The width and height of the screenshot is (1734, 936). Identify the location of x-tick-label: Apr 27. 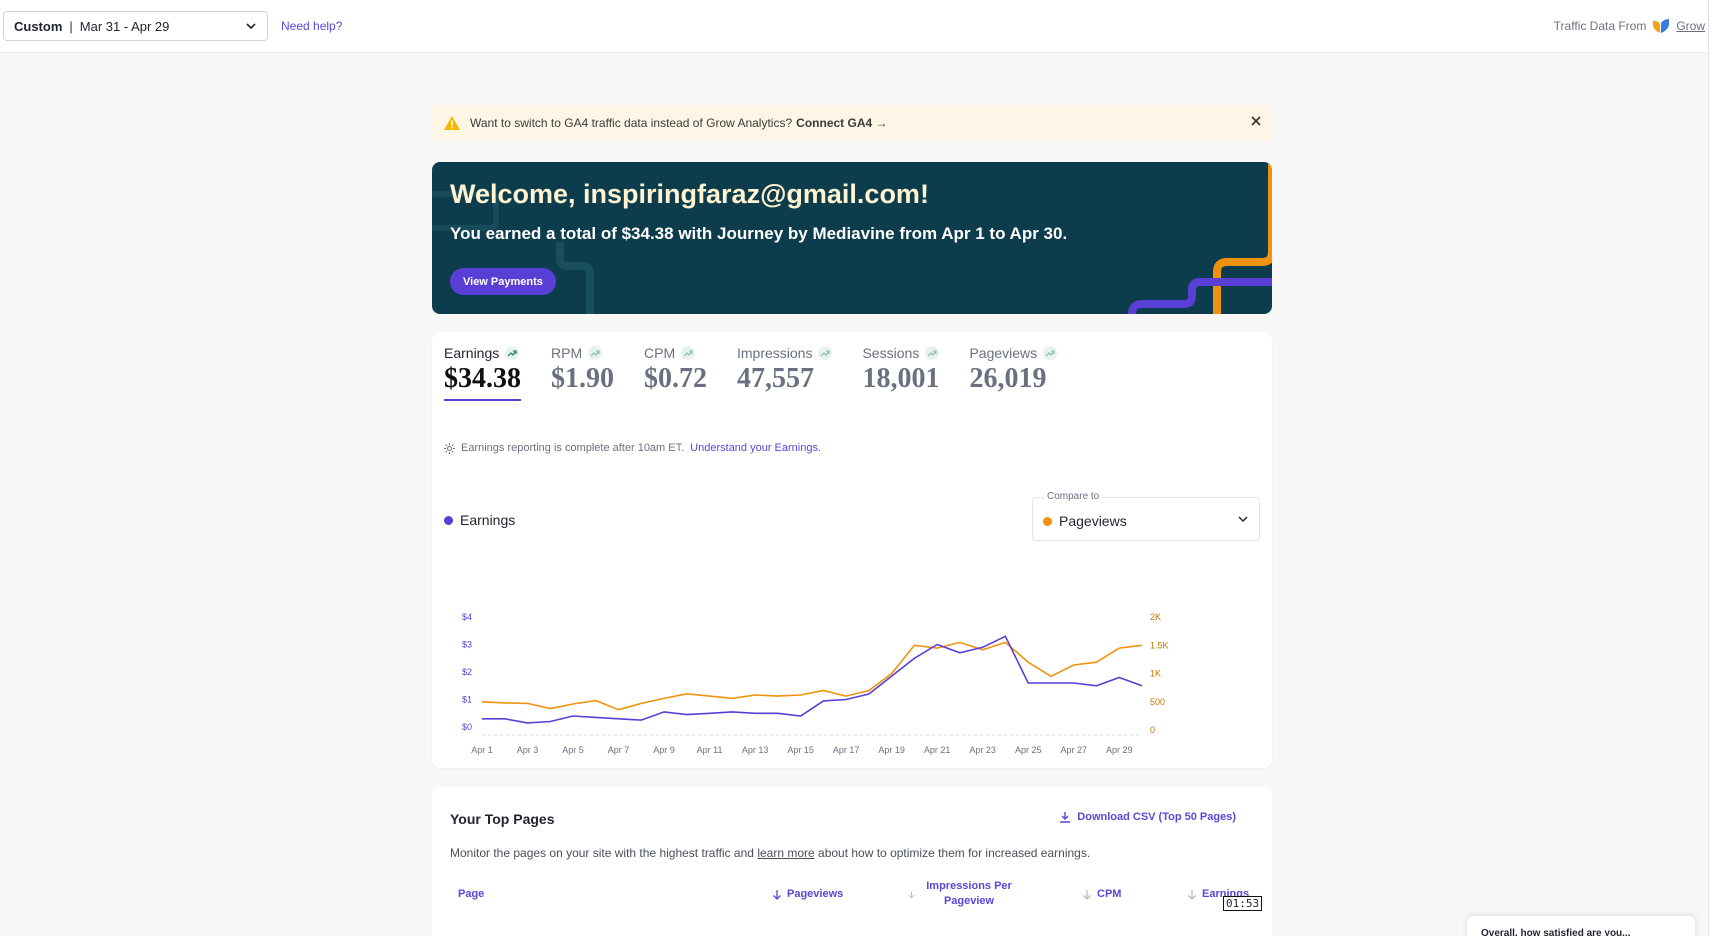
(1073, 750).